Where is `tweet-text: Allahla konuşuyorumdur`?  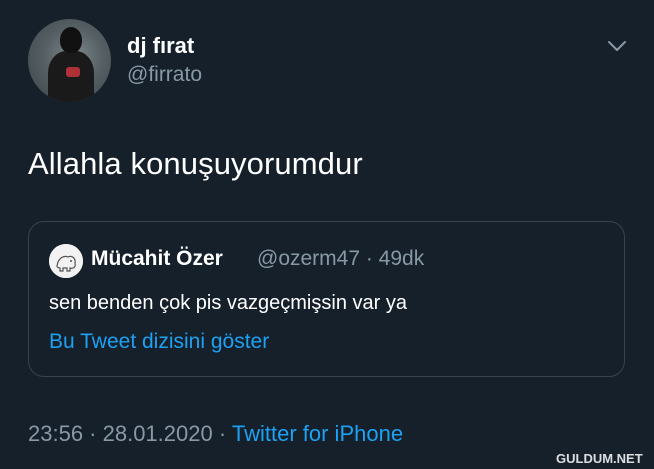 tweet-text: Allahla konuşuyorumdur is located at coordinates (195, 163).